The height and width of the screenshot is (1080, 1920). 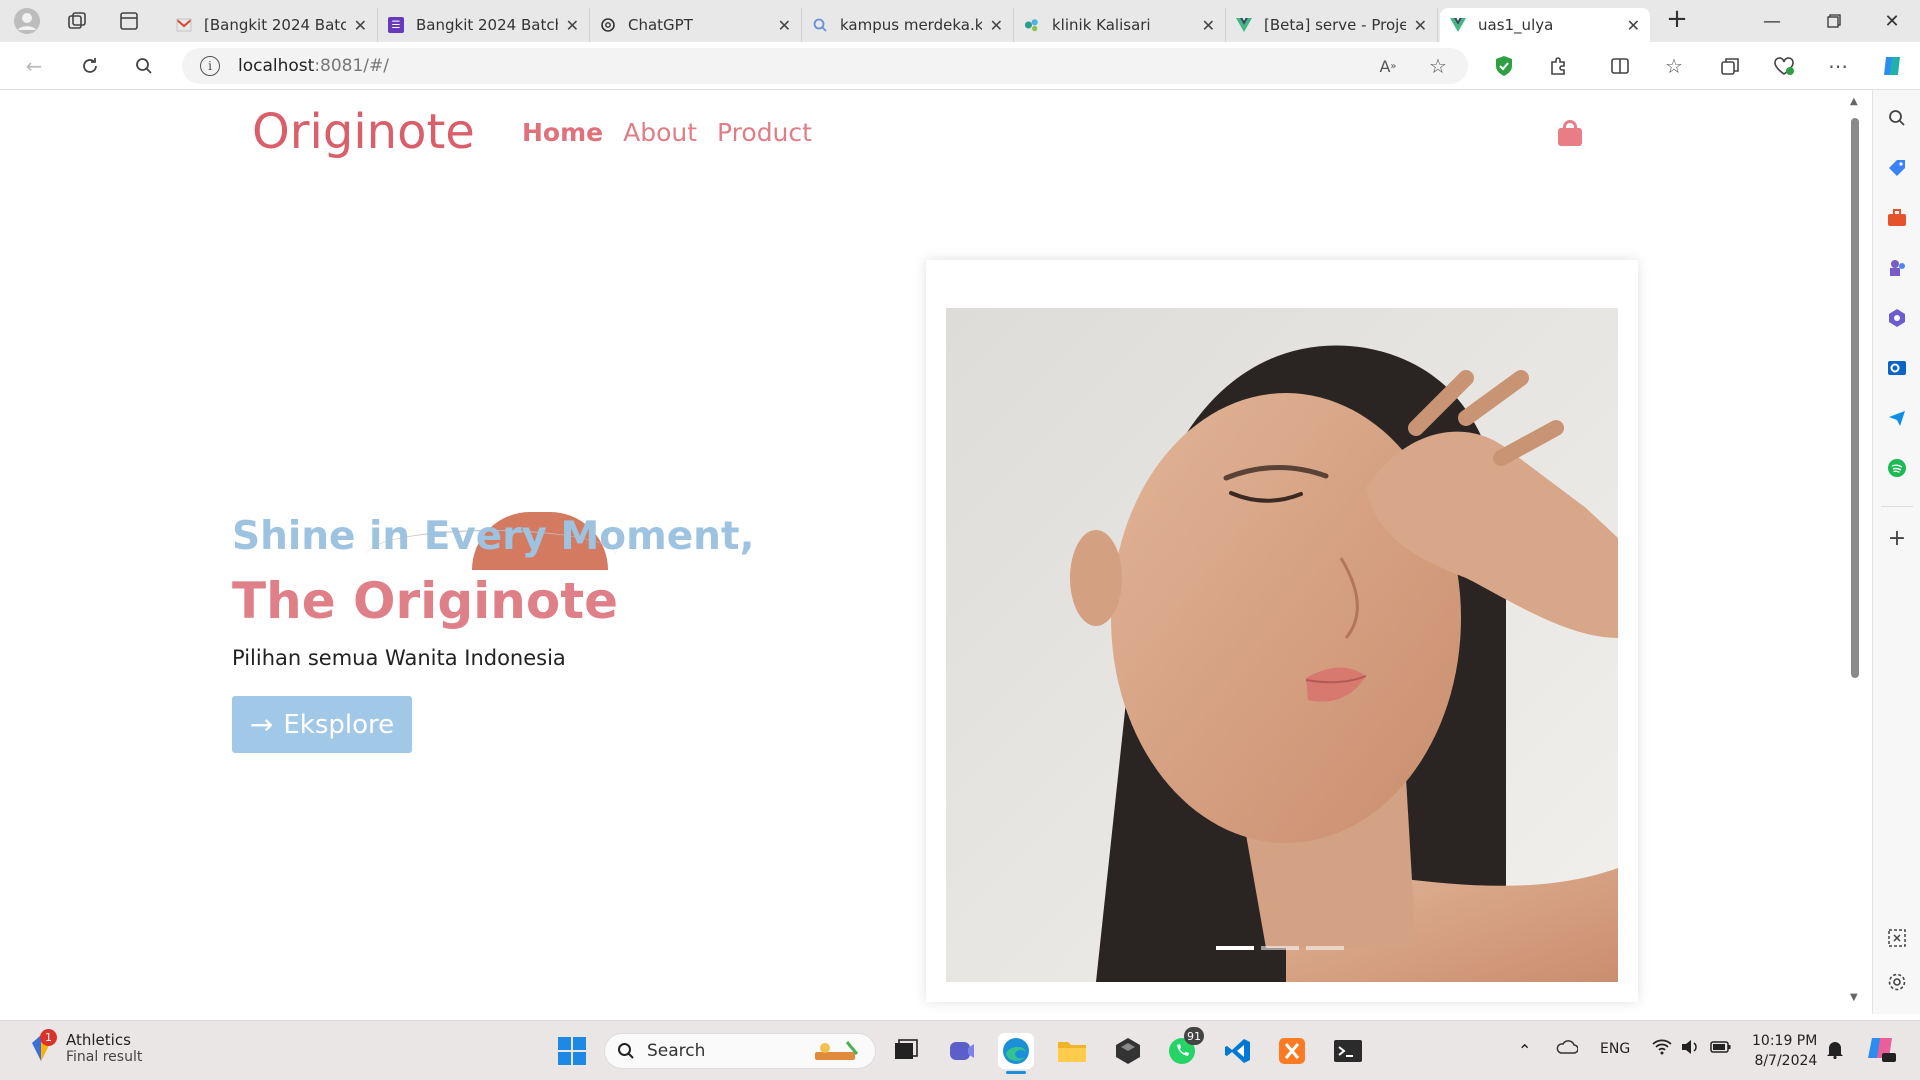 I want to click on onedrive-icon, so click(x=1567, y=1049).